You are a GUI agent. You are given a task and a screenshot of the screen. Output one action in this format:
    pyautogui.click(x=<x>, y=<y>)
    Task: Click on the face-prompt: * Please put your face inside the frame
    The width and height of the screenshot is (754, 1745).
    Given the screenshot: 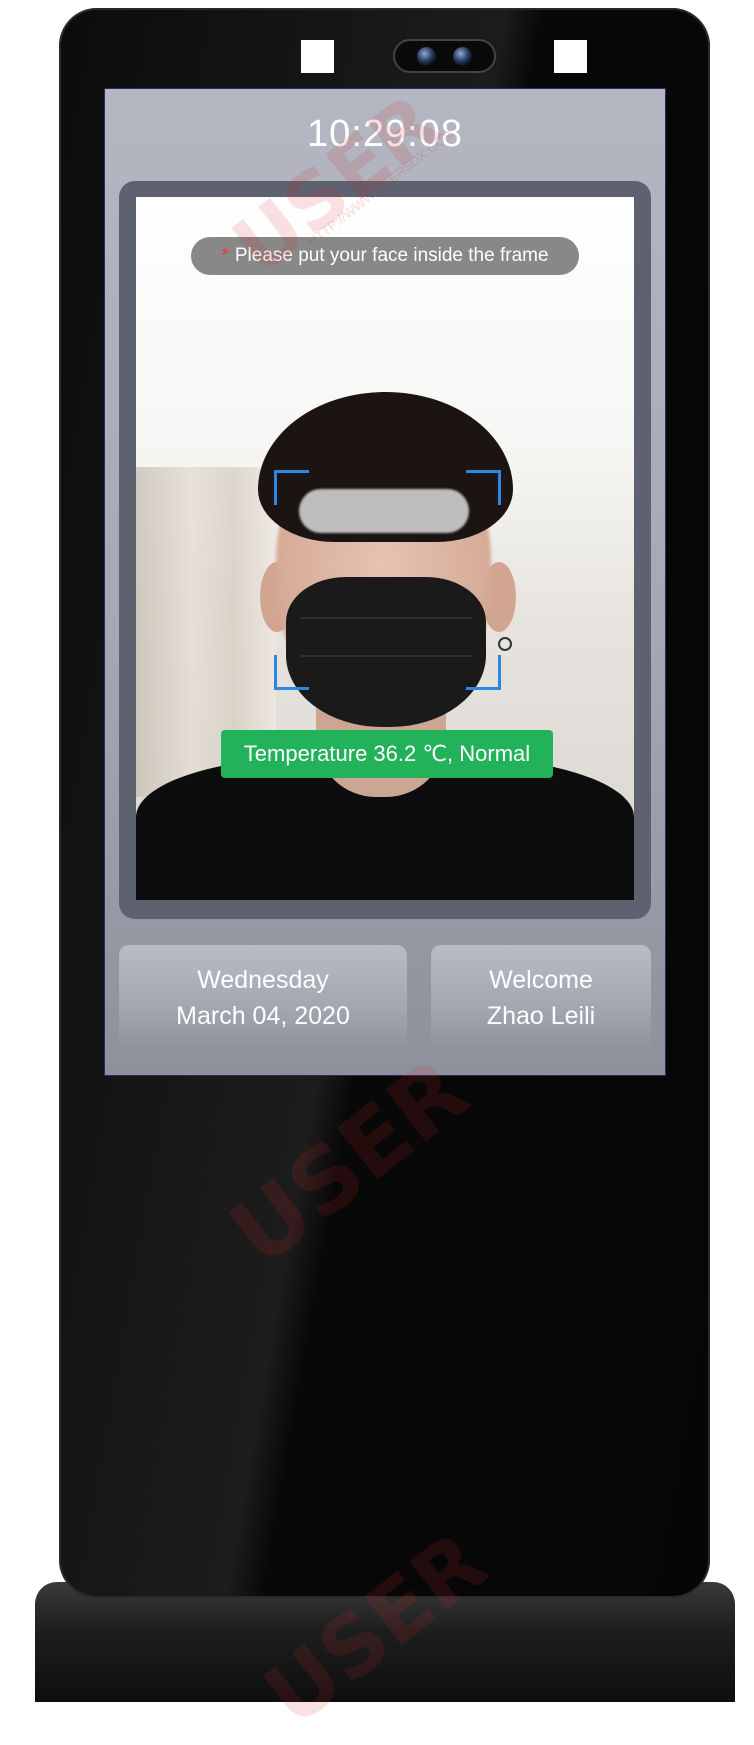 What is the action you would take?
    pyautogui.click(x=385, y=256)
    